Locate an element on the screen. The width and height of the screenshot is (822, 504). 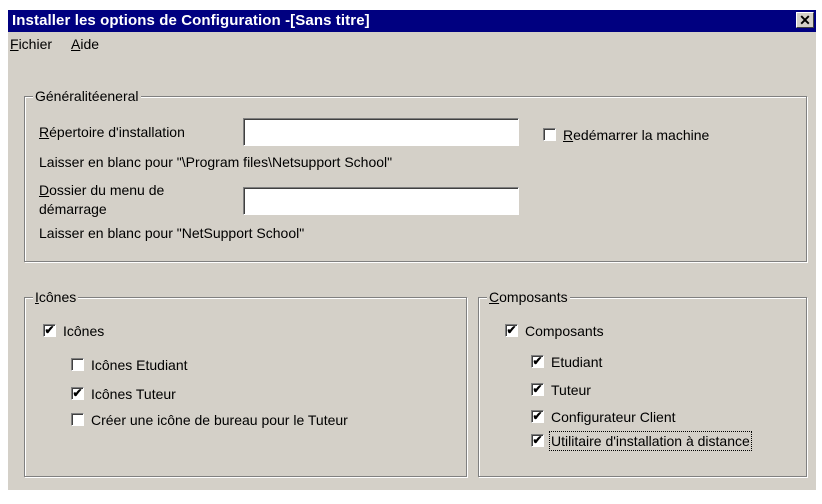
general-group-legend: Généralitéeneral is located at coordinates (87, 96).